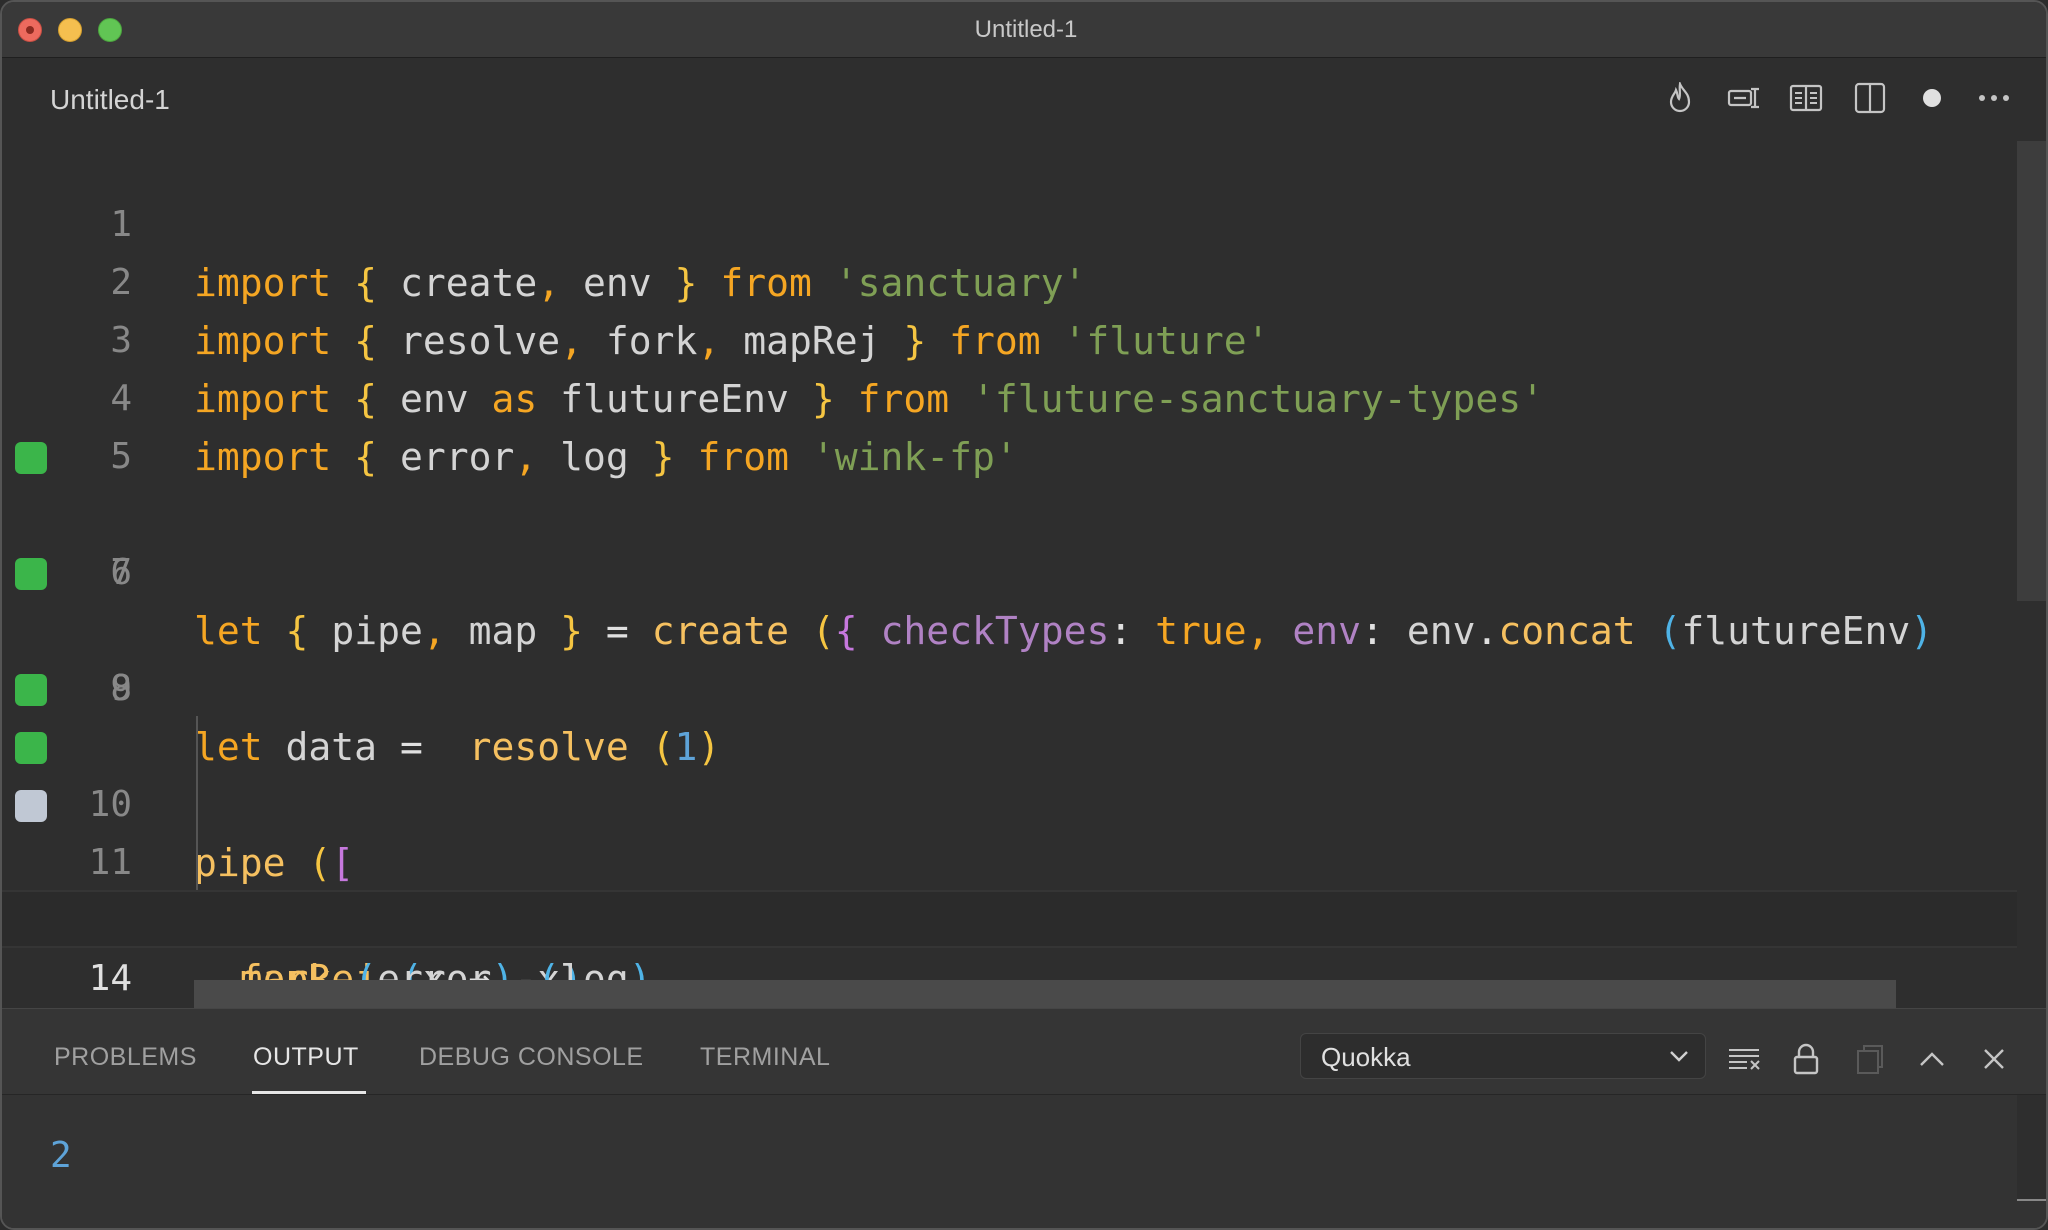  I want to click on tab-problems: PROBLEMS, so click(125, 1057).